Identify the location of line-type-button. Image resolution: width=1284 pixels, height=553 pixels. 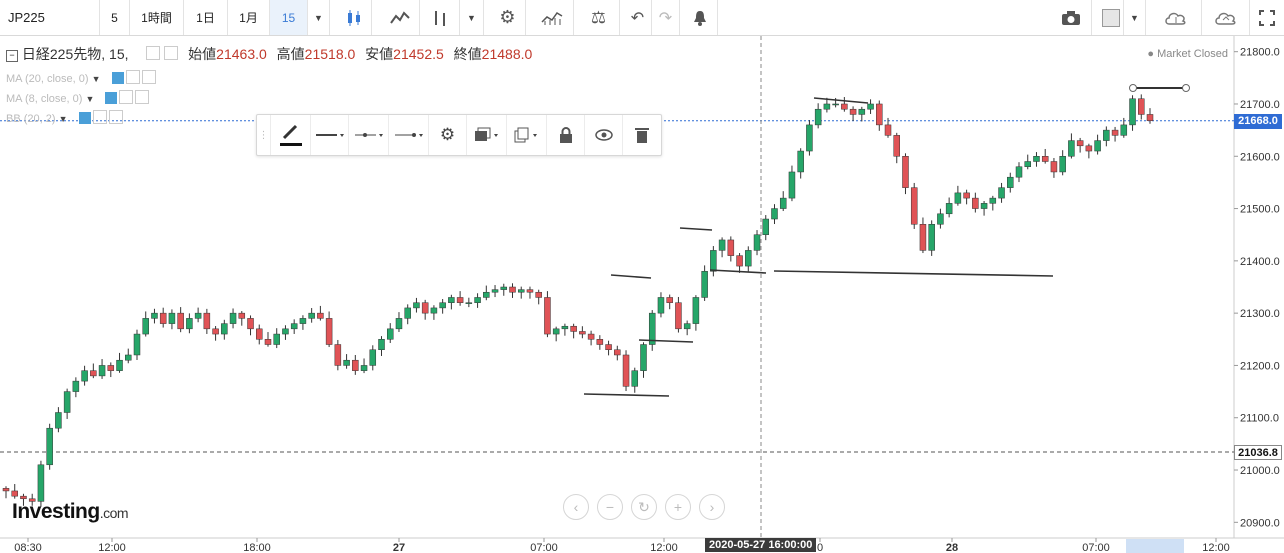
(369, 135).